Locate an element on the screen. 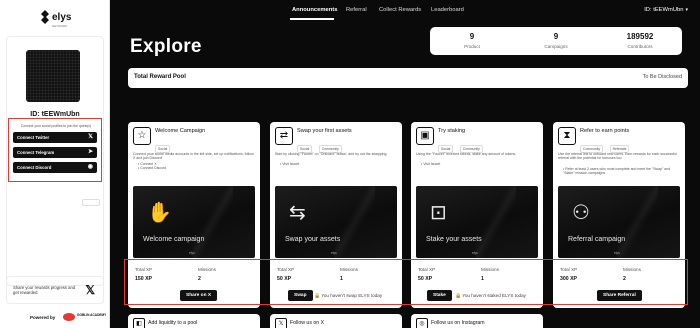  card-bullet-text: Connect Discord is located at coordinates (153, 168).